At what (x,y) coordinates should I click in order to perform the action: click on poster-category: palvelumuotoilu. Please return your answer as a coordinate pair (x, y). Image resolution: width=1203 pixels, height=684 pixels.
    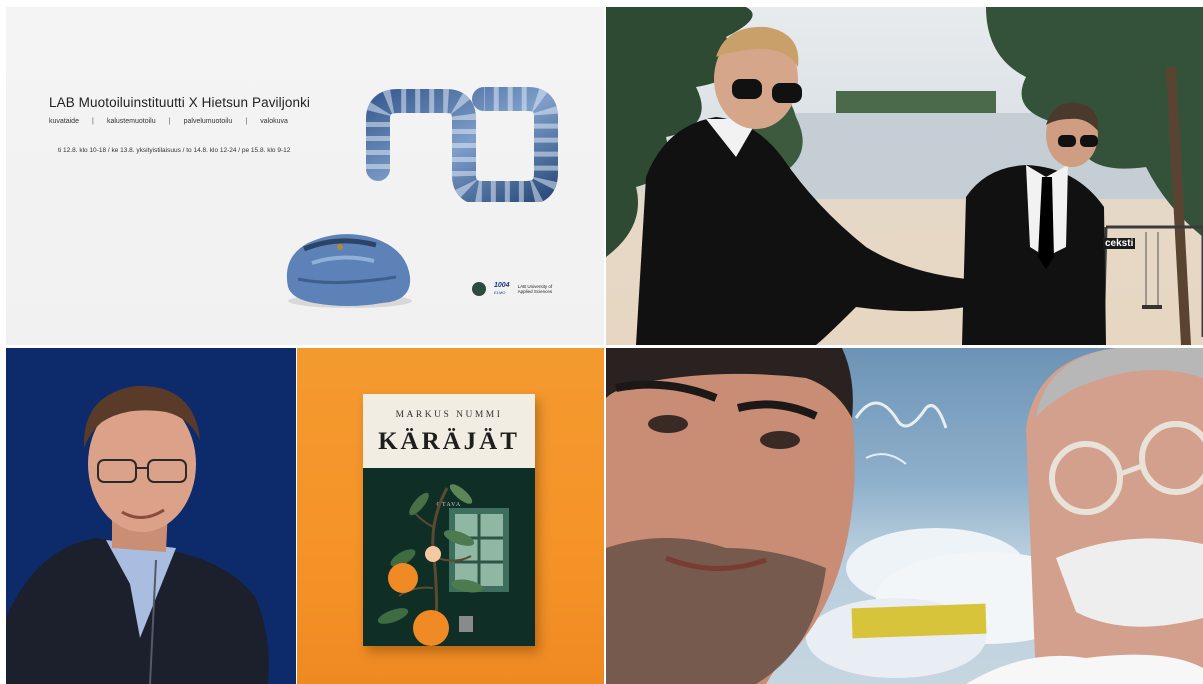
    Looking at the image, I should click on (208, 121).